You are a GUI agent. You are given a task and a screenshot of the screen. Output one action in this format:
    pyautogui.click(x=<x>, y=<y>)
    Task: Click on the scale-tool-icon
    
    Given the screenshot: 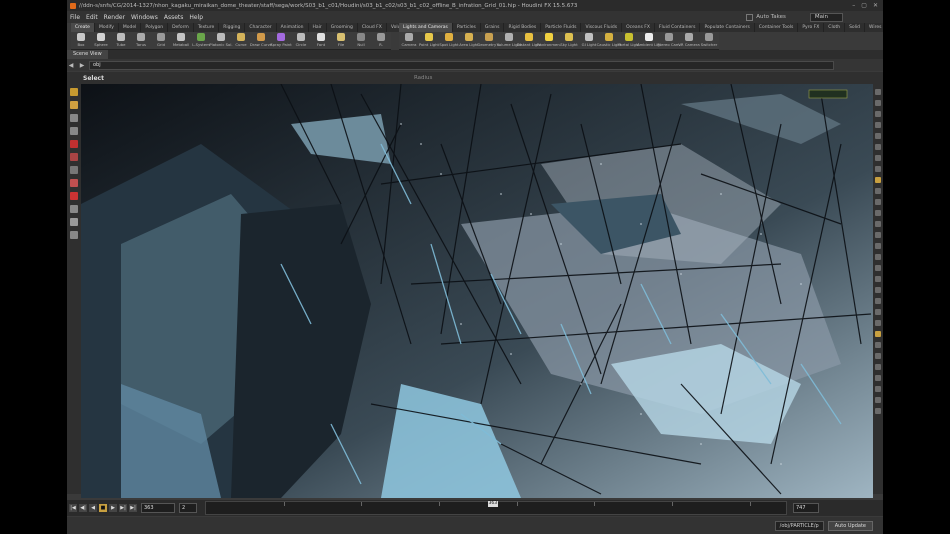 What is the action you would take?
    pyautogui.click(x=74, y=131)
    